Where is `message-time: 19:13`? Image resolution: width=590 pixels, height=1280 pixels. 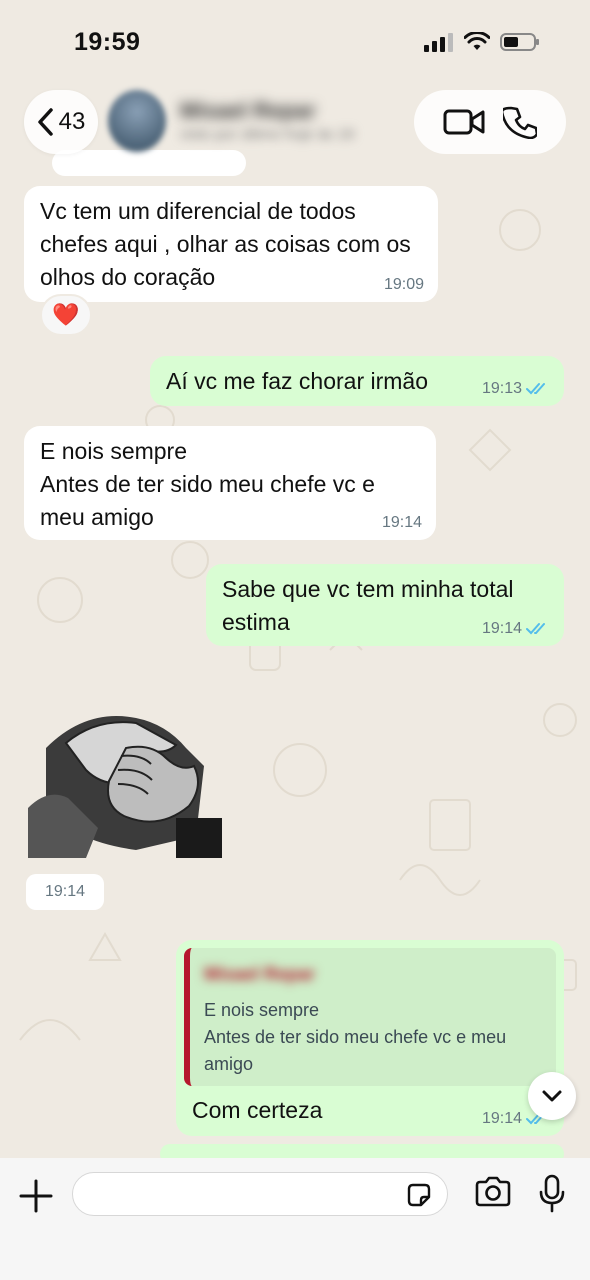
message-time: 19:13 is located at coordinates (501, 388).